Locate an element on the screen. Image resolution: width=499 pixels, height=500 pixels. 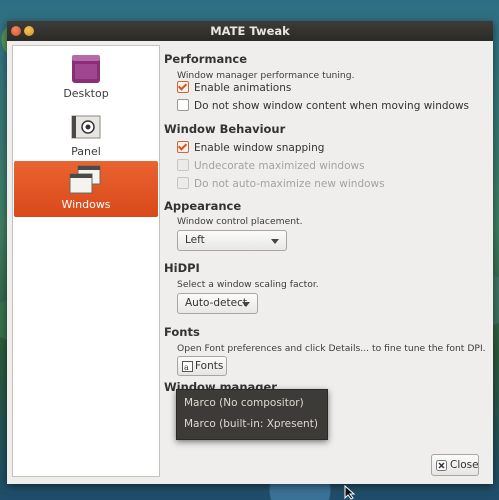
performance-description: Window manager performance tuning. is located at coordinates (266, 75).